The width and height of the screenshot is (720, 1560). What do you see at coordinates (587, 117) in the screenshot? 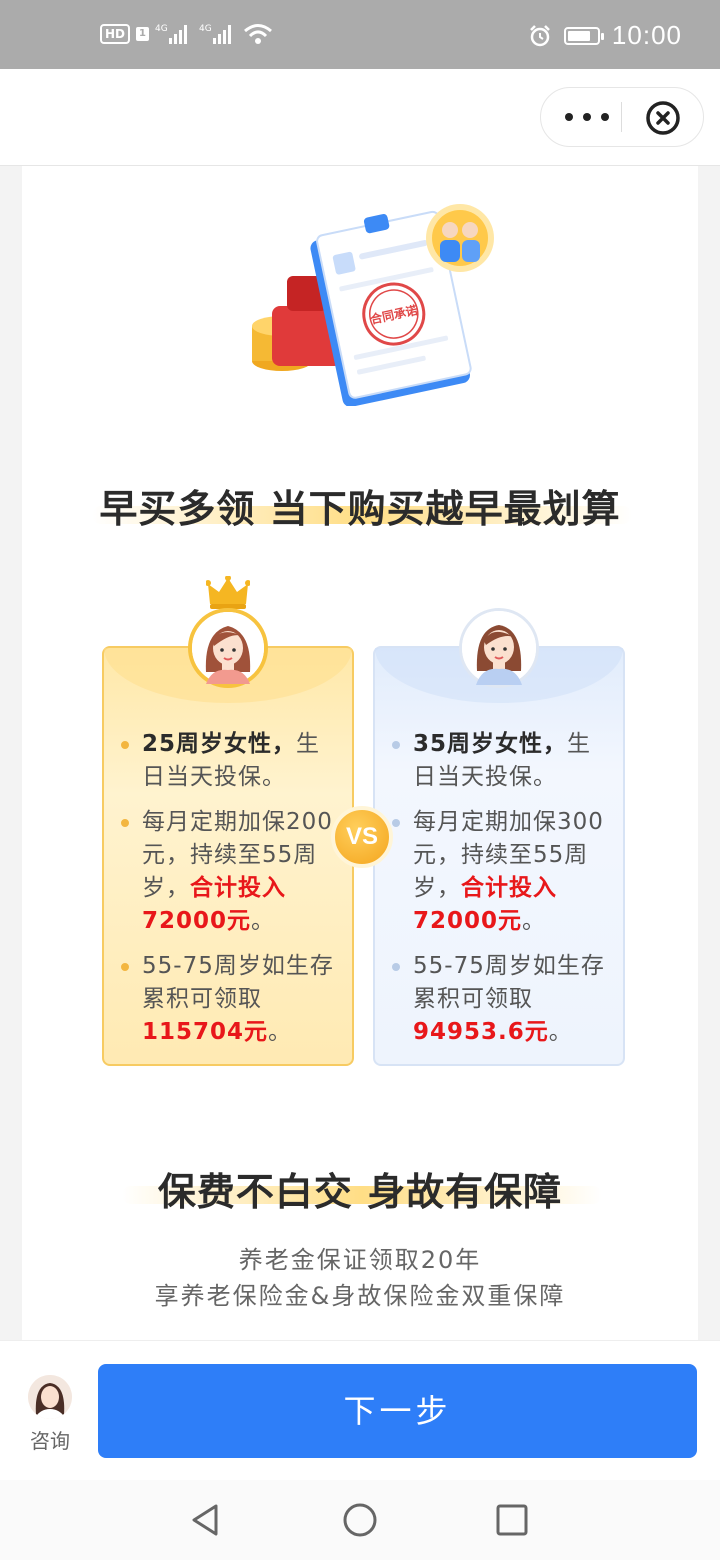
I see `more-dots-icon` at bounding box center [587, 117].